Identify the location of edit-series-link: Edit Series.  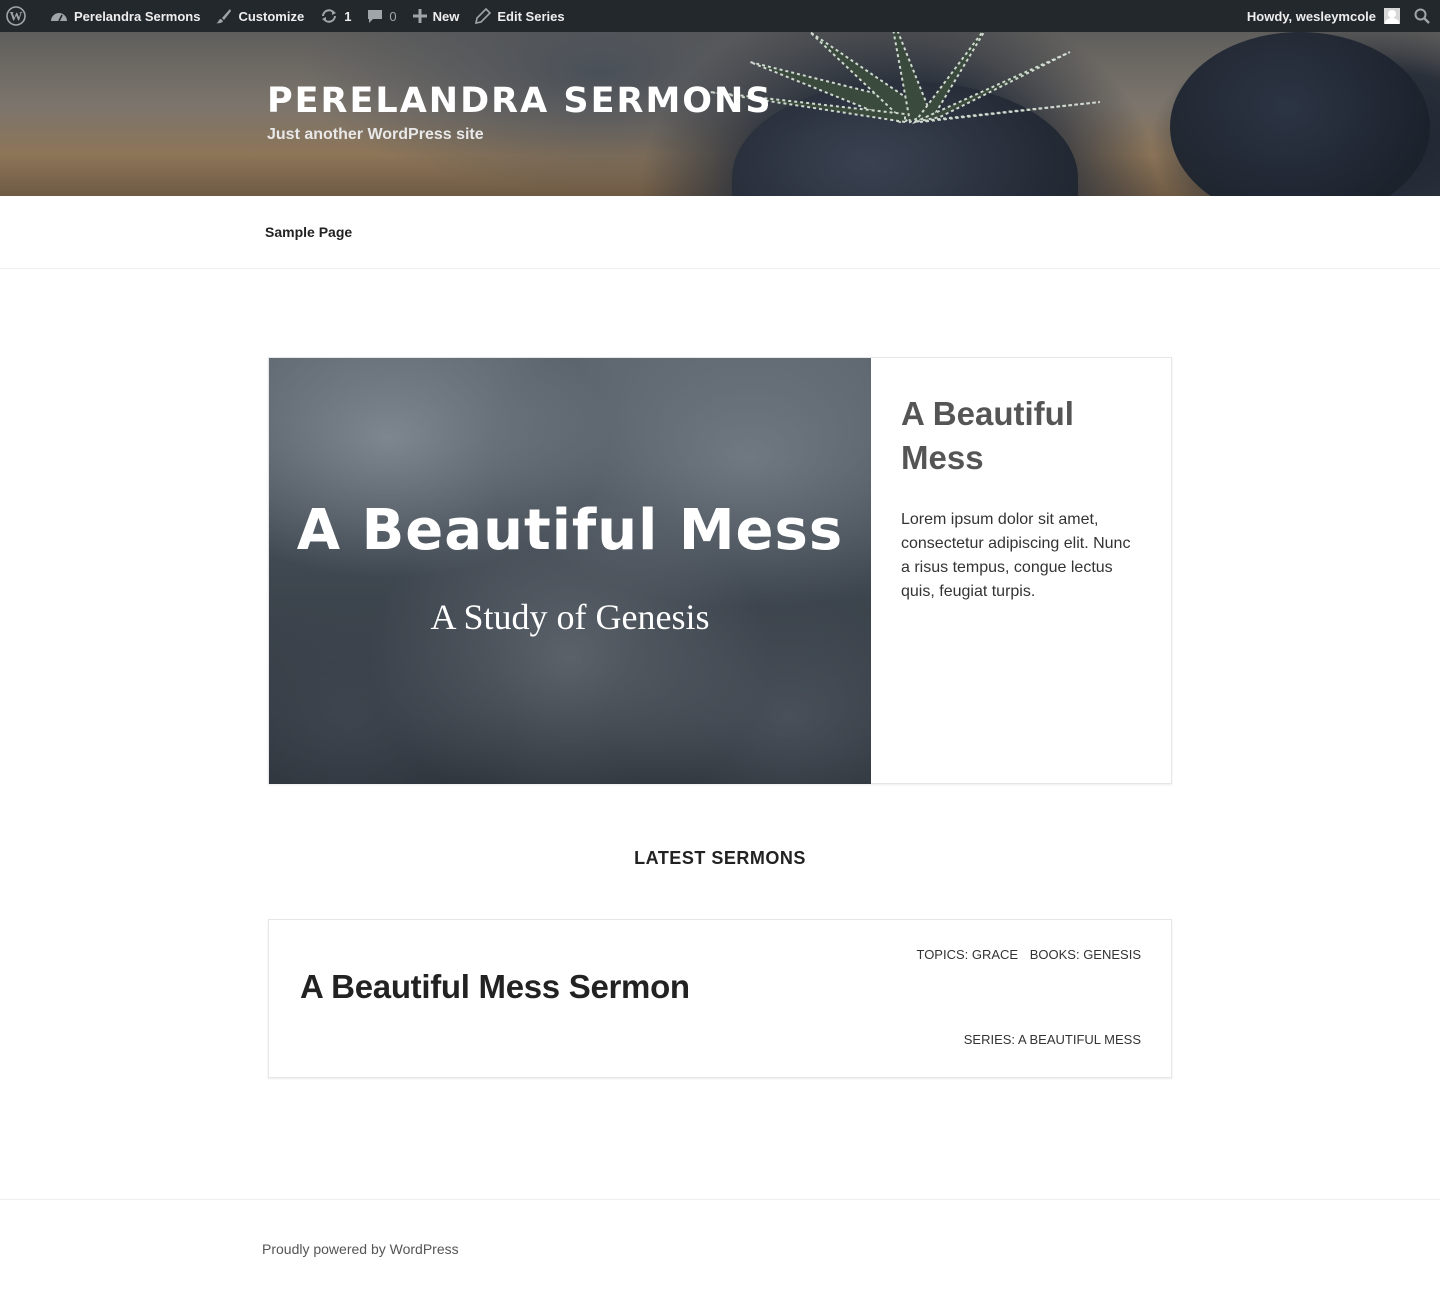
(519, 16).